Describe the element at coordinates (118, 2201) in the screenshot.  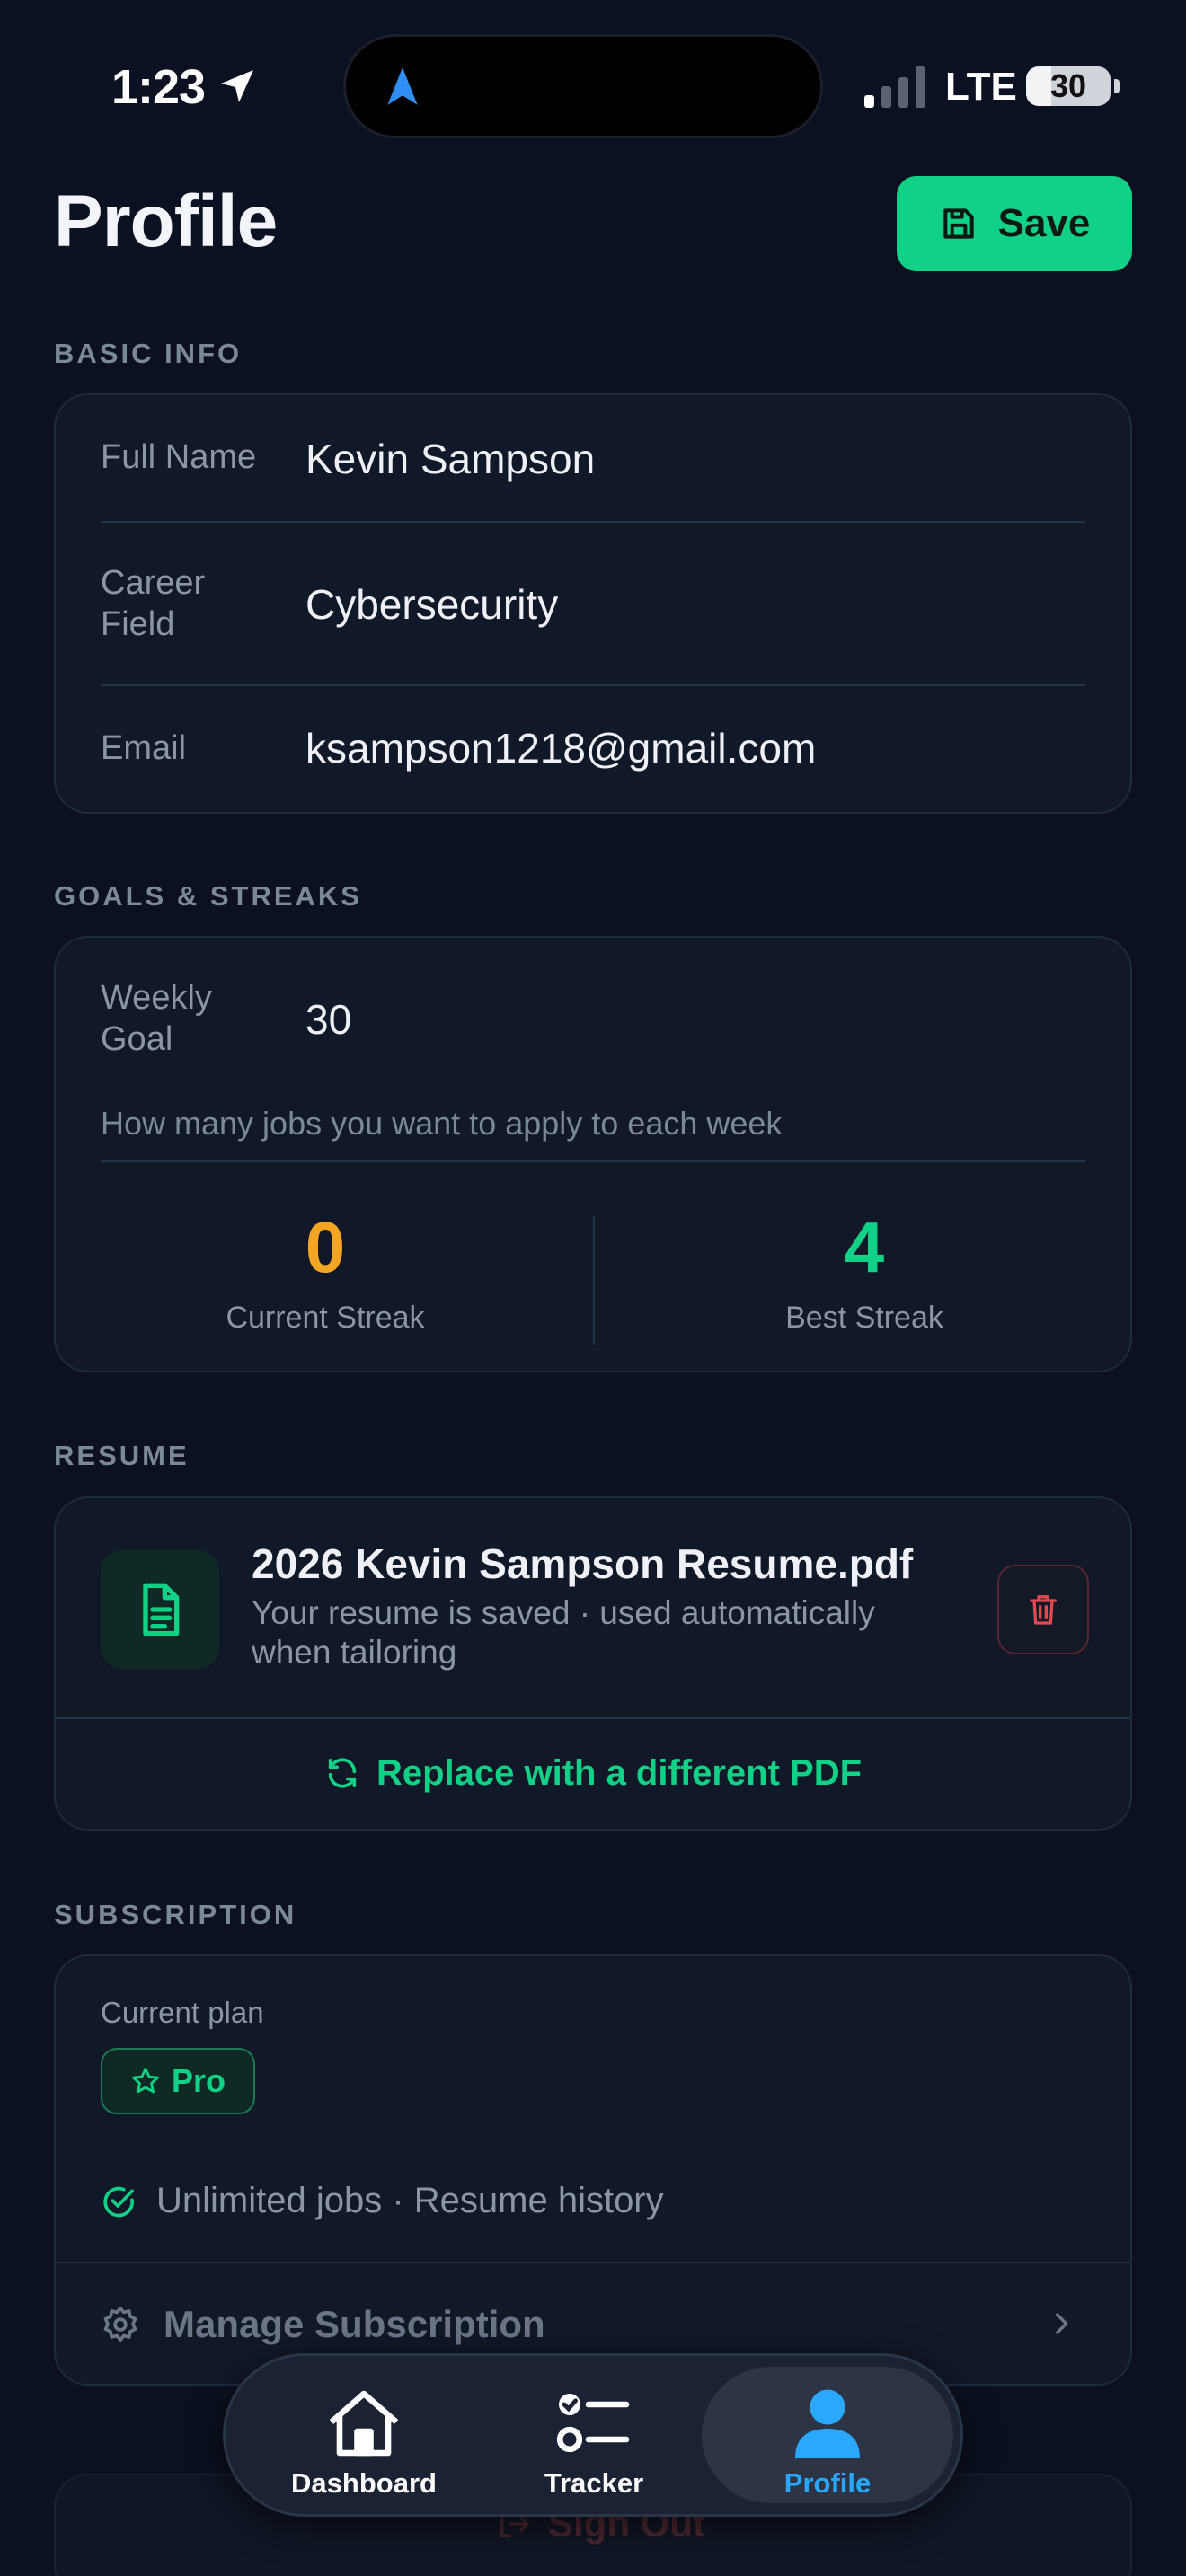
I see `check-circle-icon` at that location.